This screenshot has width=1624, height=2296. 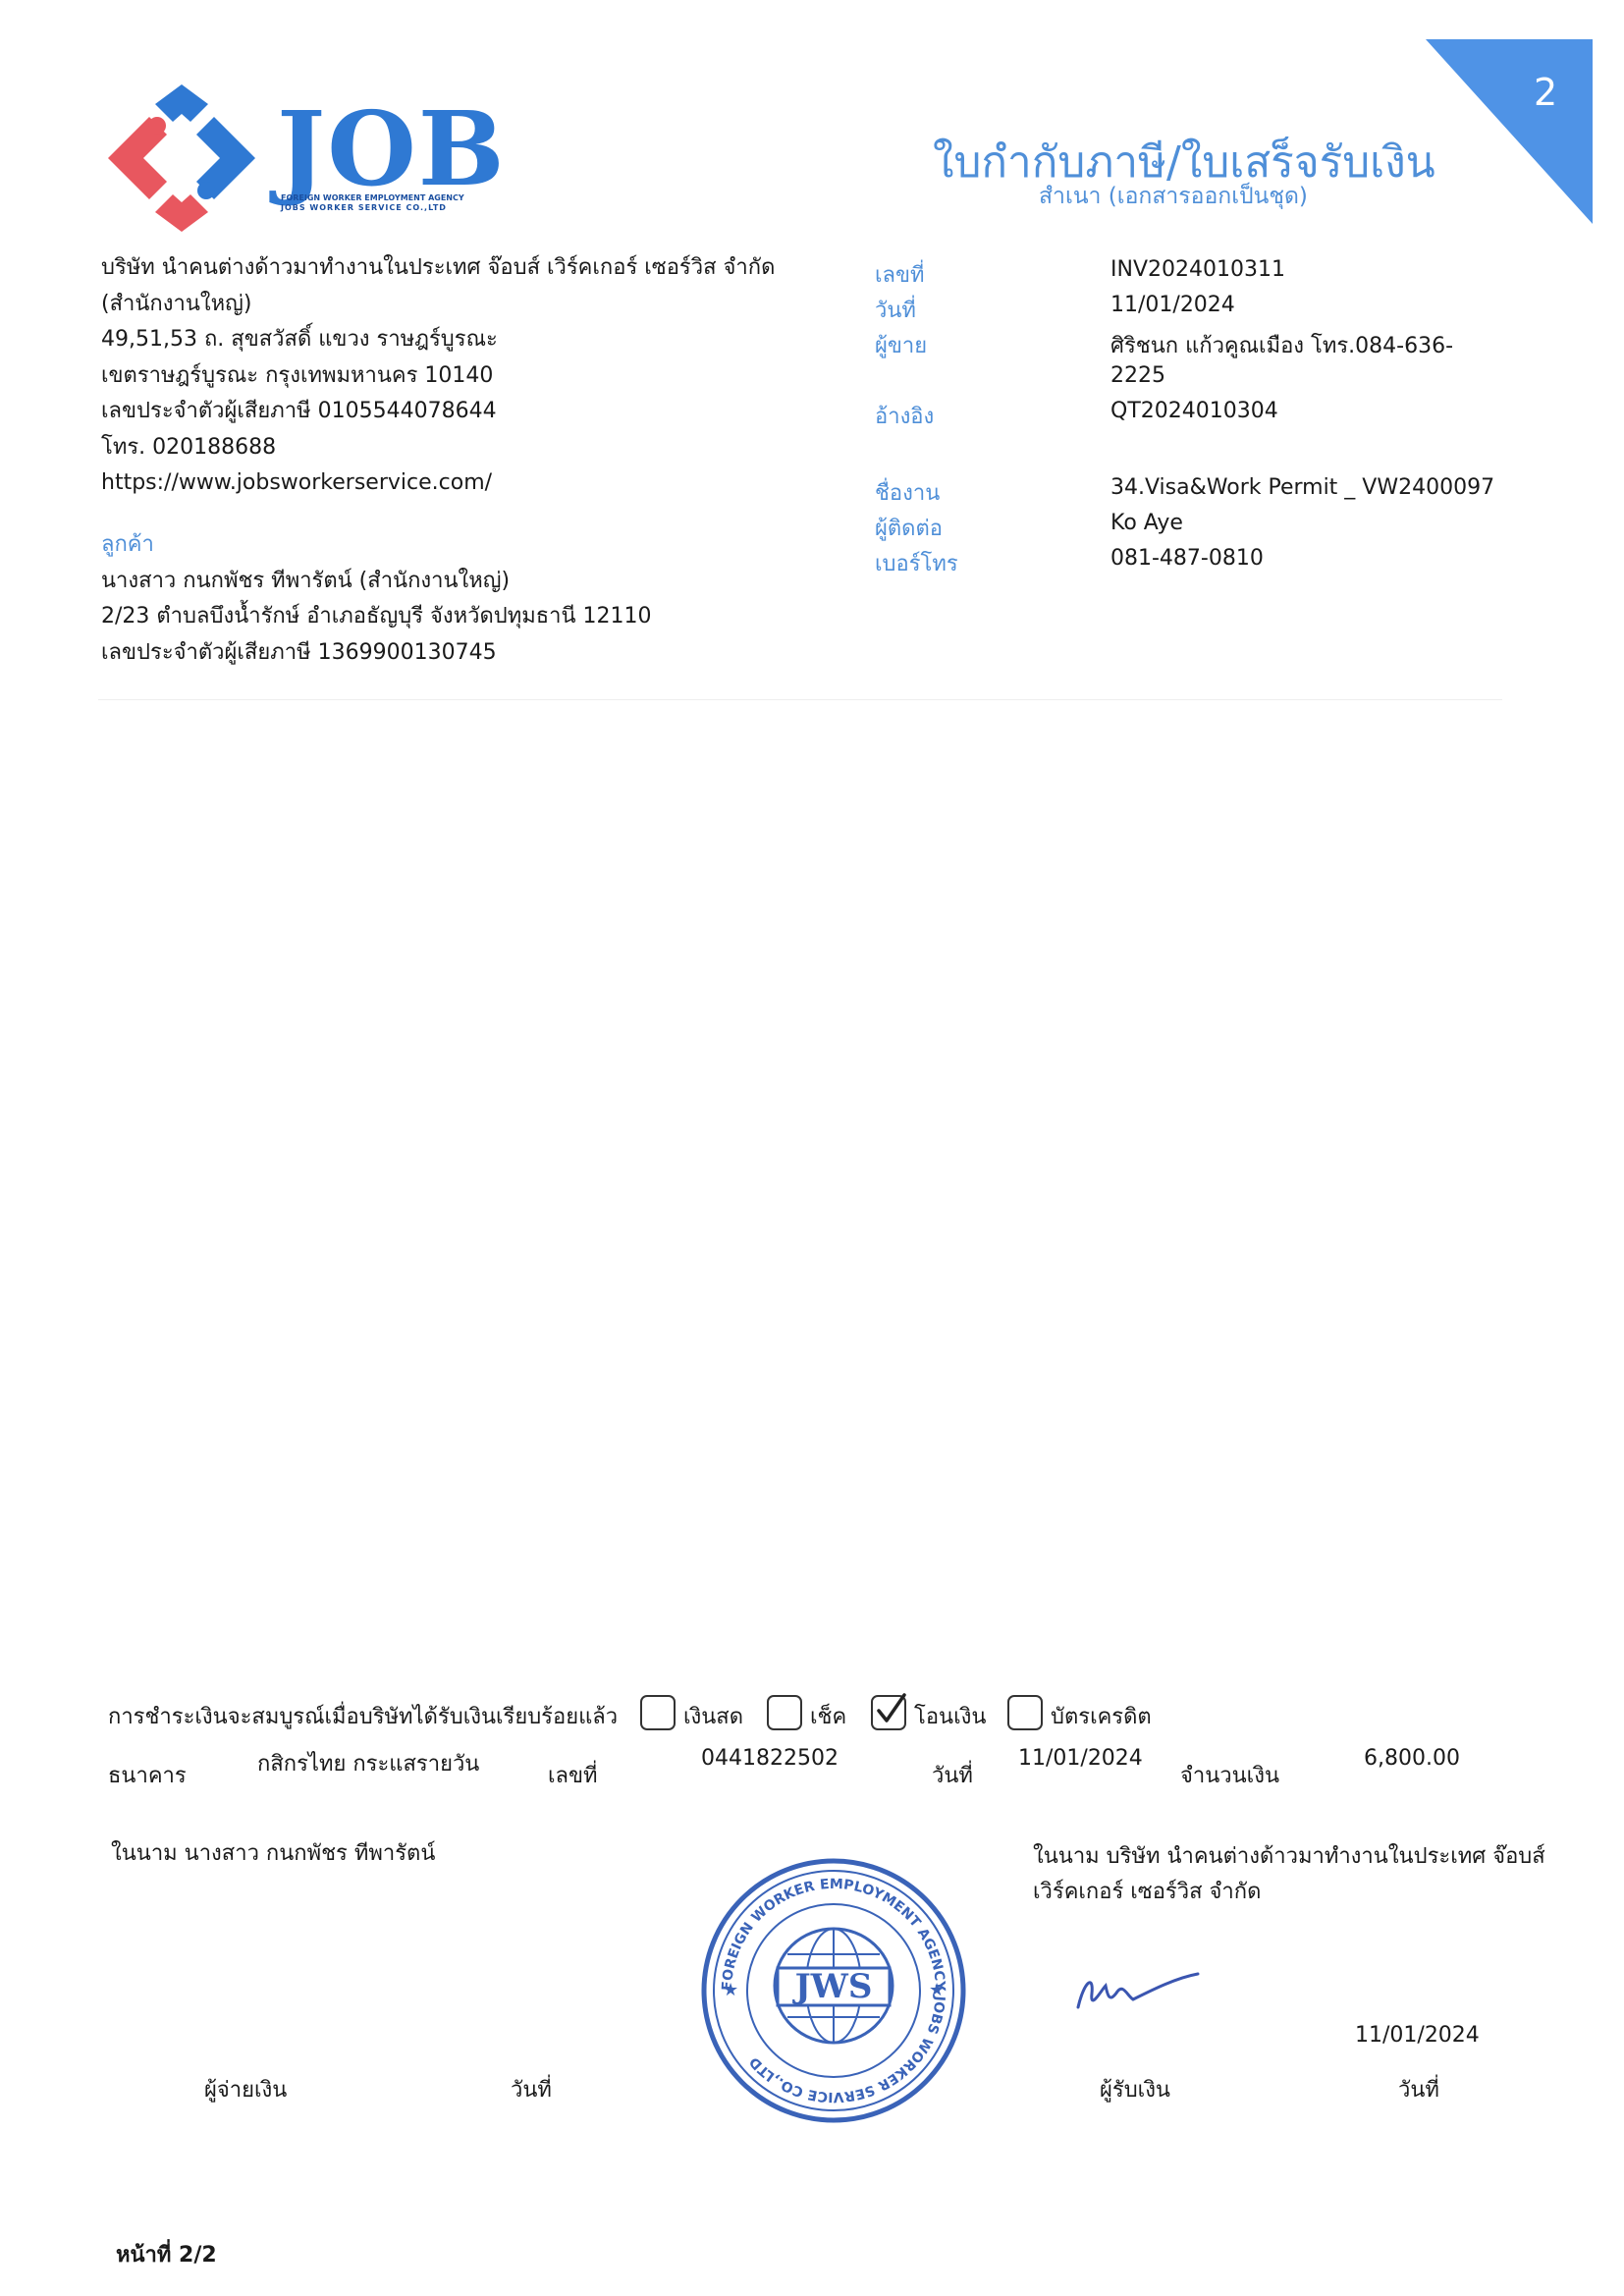 What do you see at coordinates (770, 1758) in the screenshot?
I see `payment-no: 0441822502` at bounding box center [770, 1758].